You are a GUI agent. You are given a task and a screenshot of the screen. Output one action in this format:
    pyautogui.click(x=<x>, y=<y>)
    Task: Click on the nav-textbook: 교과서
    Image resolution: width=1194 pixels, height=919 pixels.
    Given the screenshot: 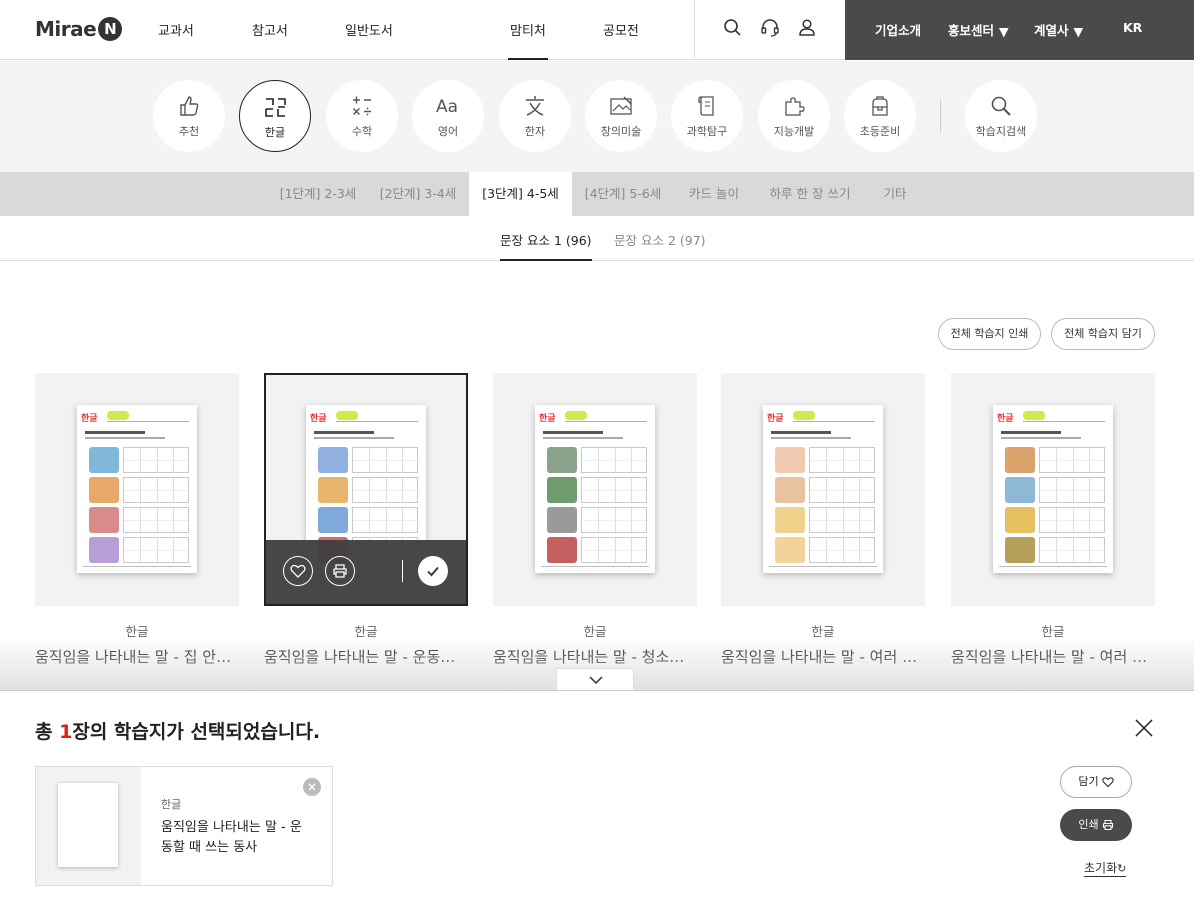 What is the action you would take?
    pyautogui.click(x=176, y=29)
    